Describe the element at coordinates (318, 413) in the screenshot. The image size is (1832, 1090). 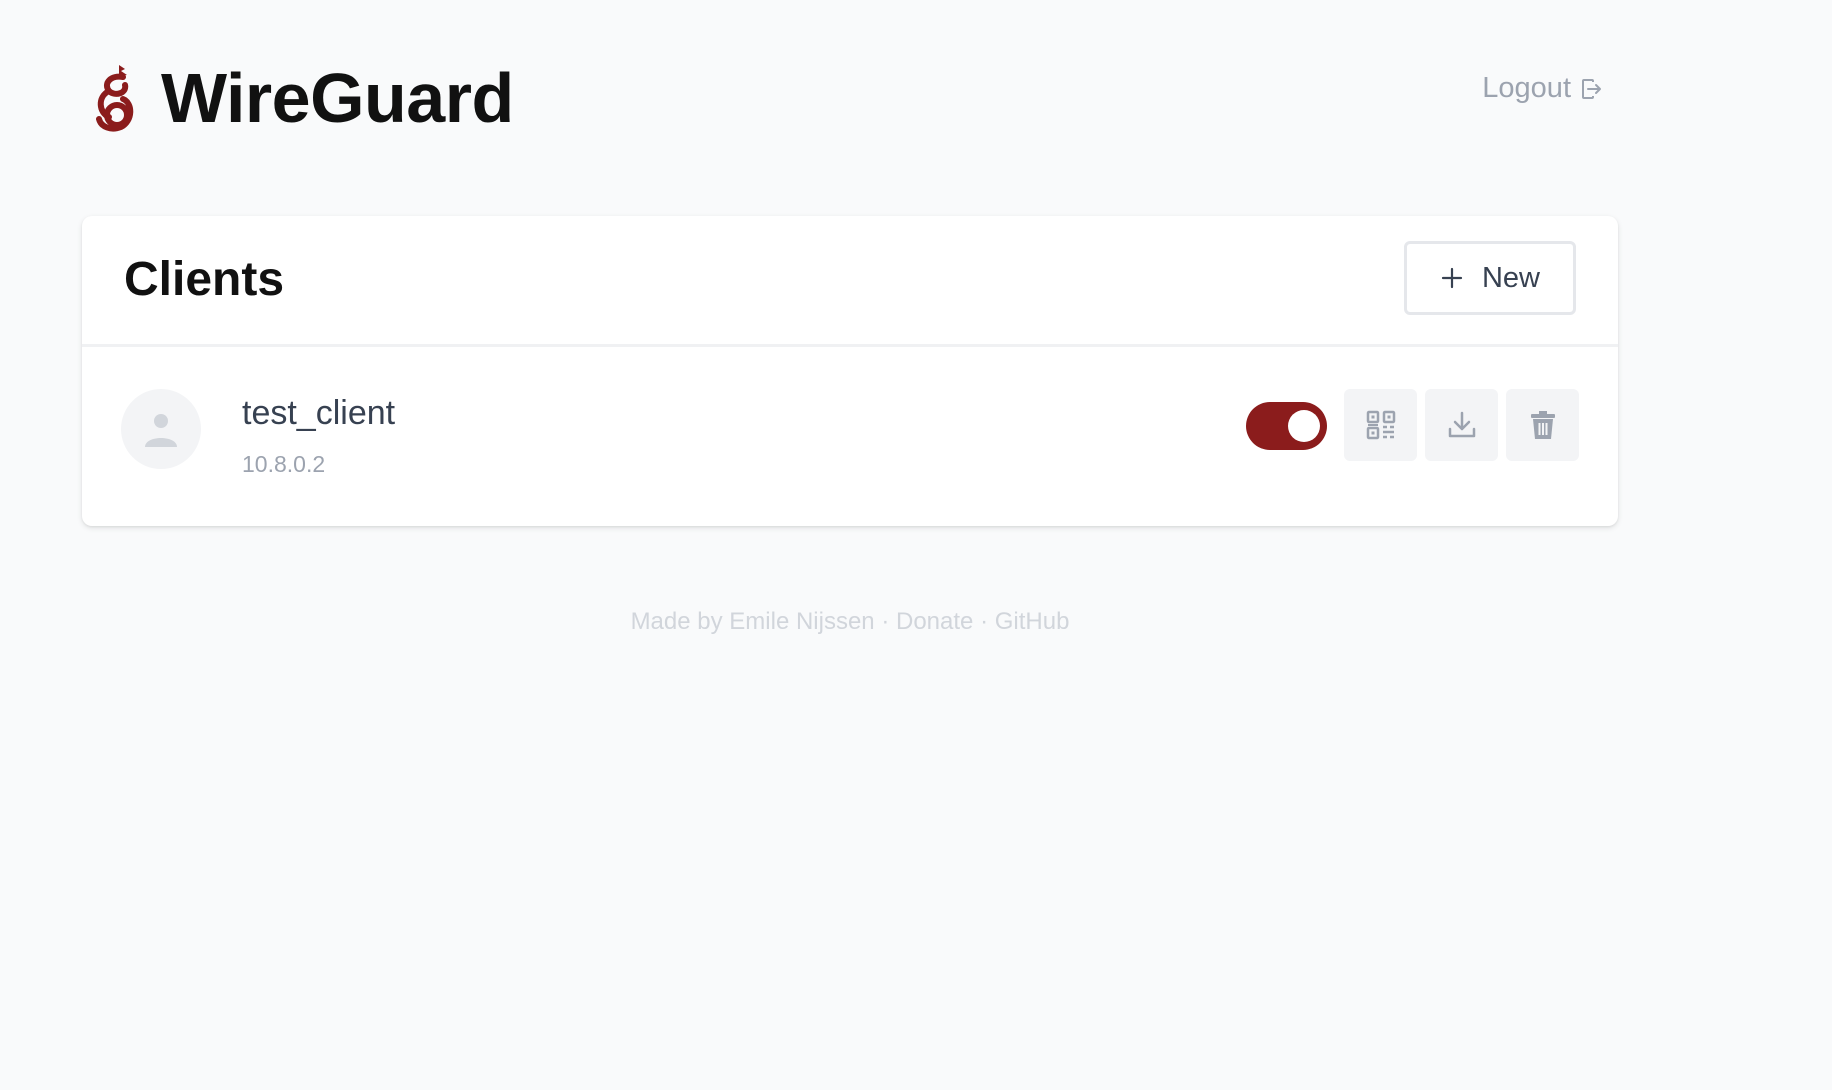
I see `client-name: test_client` at that location.